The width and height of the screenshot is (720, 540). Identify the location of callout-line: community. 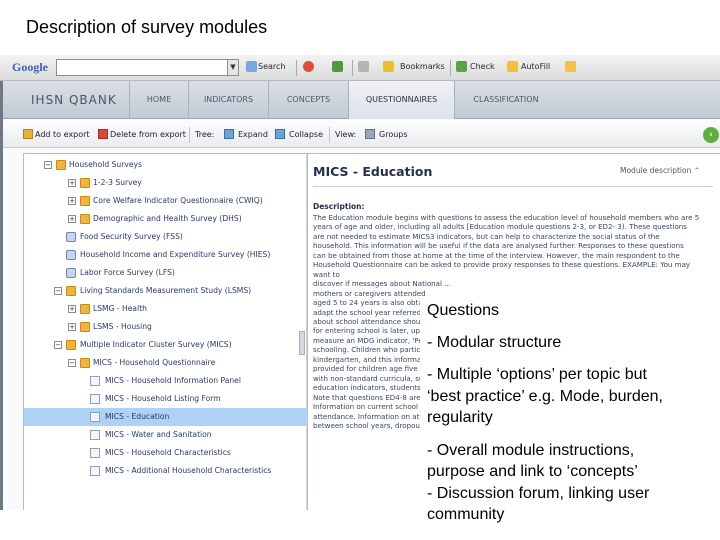
(466, 514).